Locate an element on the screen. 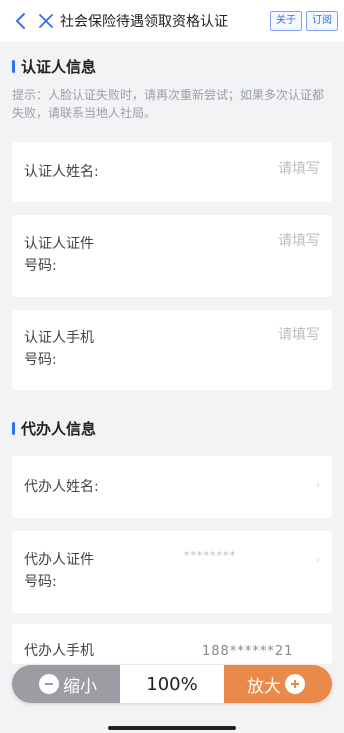  certifier-section-title-text: 认证人信息 is located at coordinates (59, 67).